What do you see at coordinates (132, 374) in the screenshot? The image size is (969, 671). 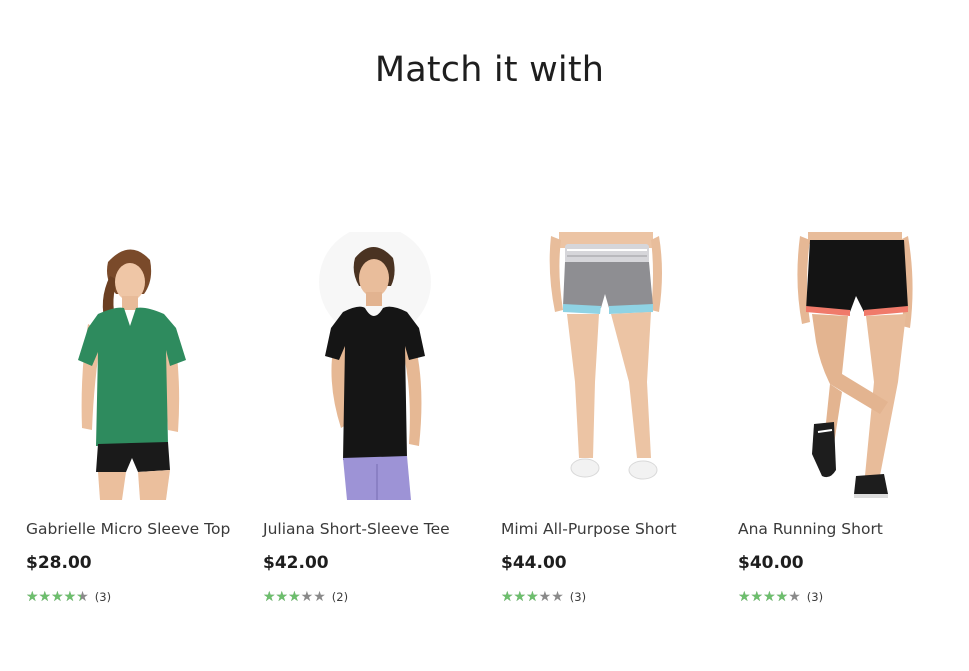 I see `woman-green-tee-photo` at bounding box center [132, 374].